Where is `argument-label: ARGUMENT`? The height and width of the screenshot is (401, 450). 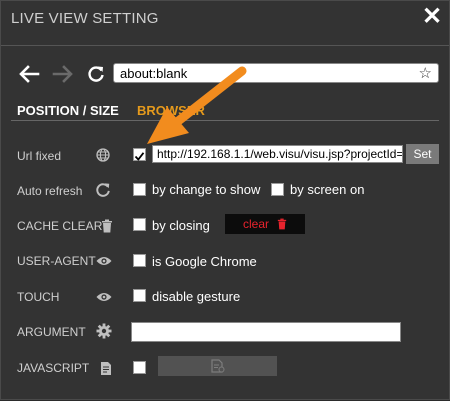 argument-label: ARGUMENT is located at coordinates (51, 332).